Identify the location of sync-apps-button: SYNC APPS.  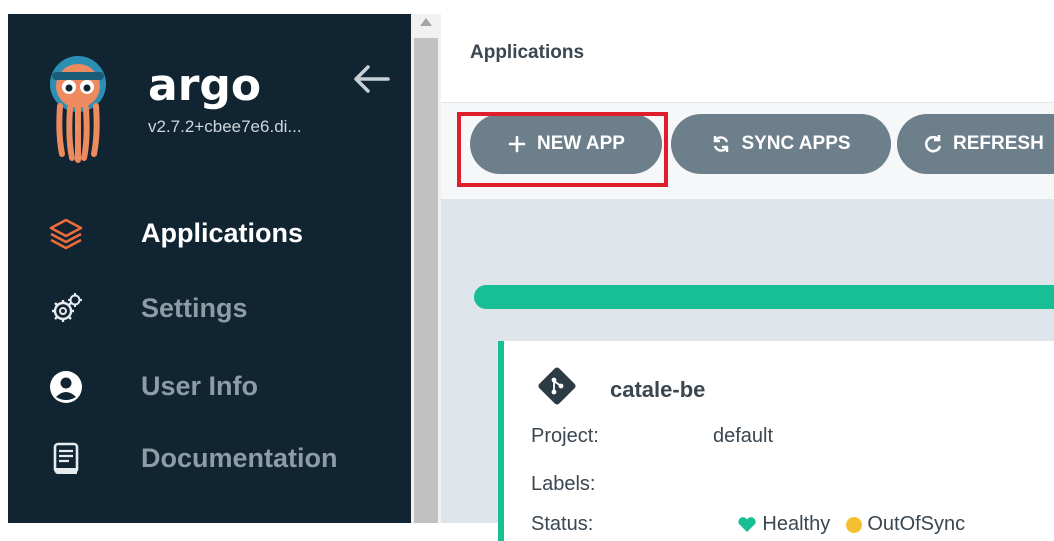
(781, 144).